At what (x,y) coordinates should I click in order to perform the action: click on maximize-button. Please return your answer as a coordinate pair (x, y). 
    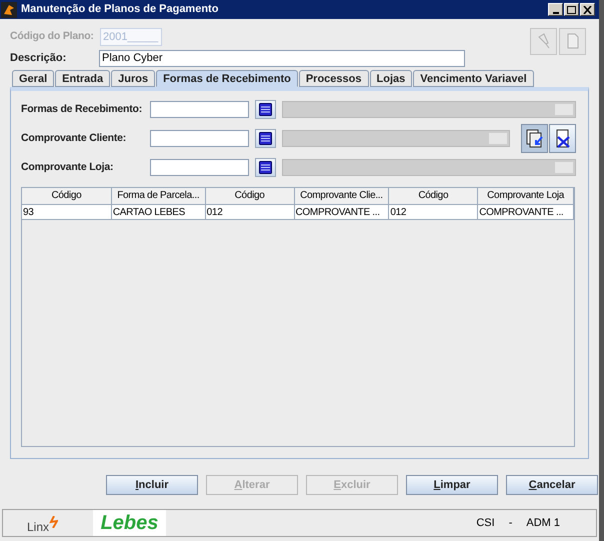
    Looking at the image, I should click on (571, 9).